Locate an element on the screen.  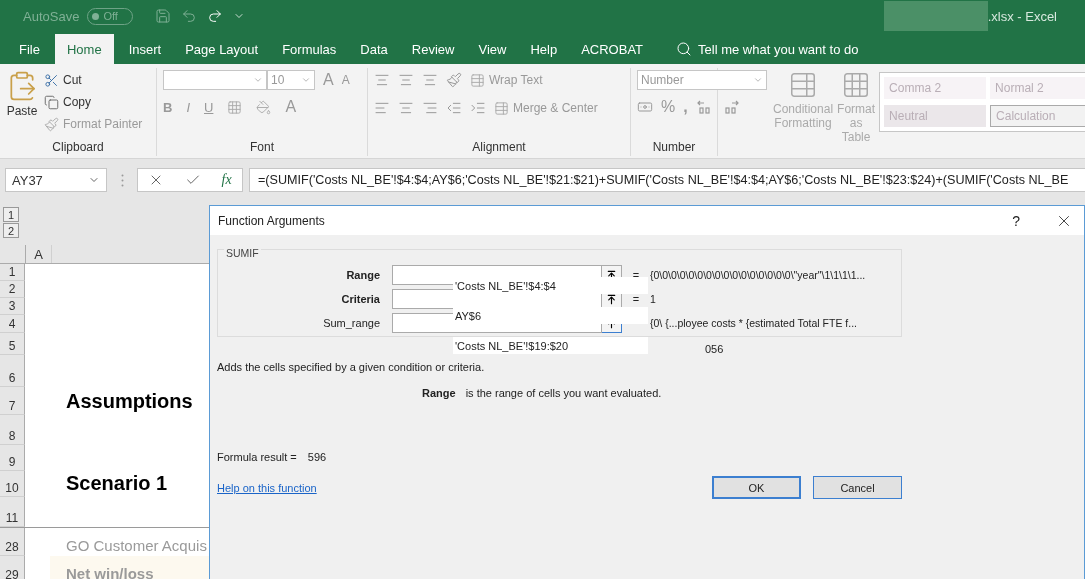
dialog-title: Function Arguments is located at coordinates (271, 220).